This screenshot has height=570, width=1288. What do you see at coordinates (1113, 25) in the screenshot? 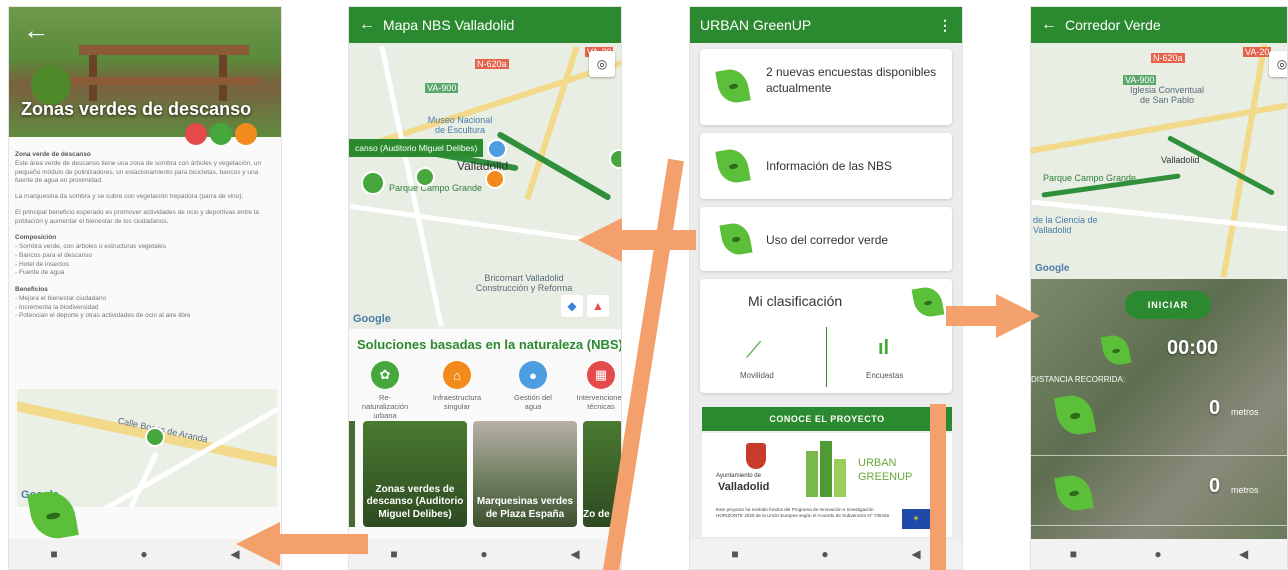
I see `screen-title: Corredor Verde` at bounding box center [1113, 25].